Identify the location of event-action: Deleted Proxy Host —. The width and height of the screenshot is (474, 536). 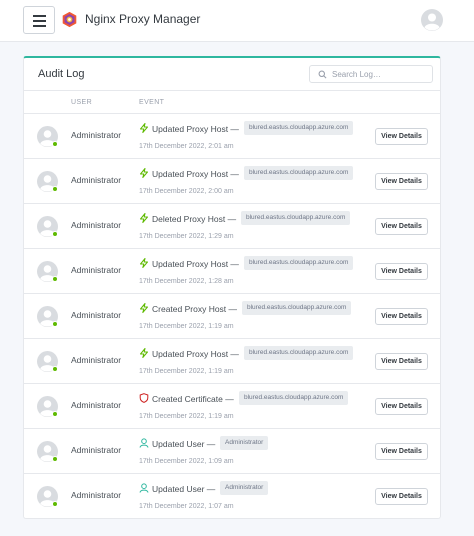
(194, 219).